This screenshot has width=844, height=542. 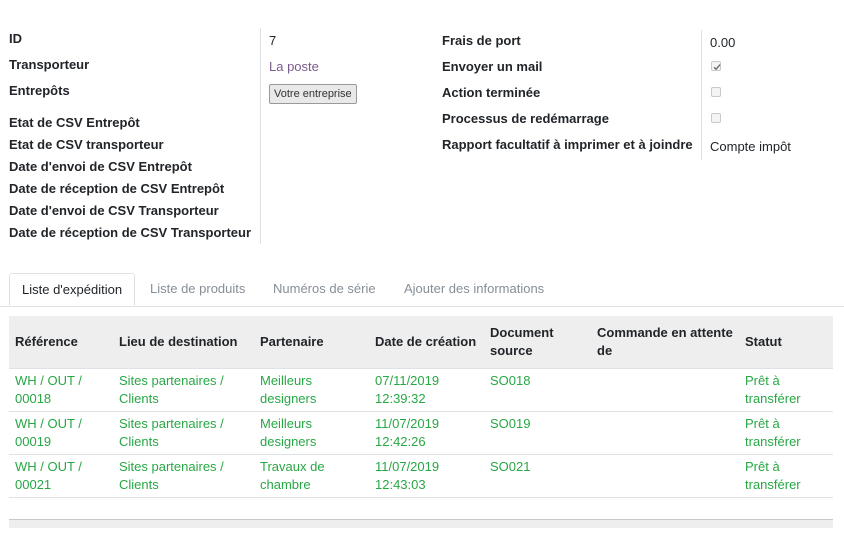 What do you see at coordinates (130, 232) in the screenshot?
I see `label-date-reception-csv-transporteur: Date de réception de CSV Transporteur` at bounding box center [130, 232].